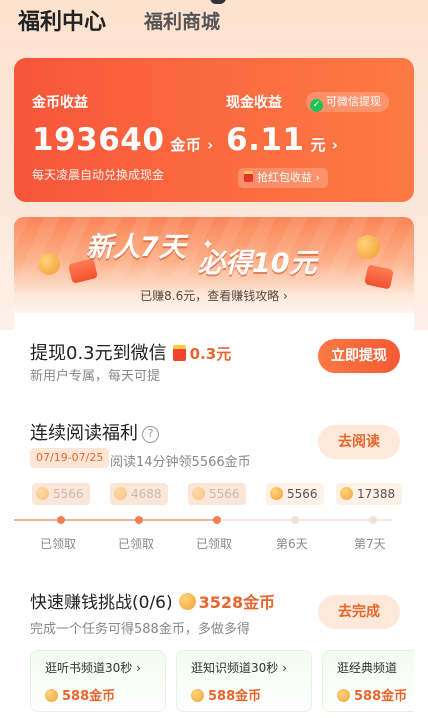 The height and width of the screenshot is (718, 428). What do you see at coordinates (324, 145) in the screenshot?
I see `cash-unit: 元 ›` at bounding box center [324, 145].